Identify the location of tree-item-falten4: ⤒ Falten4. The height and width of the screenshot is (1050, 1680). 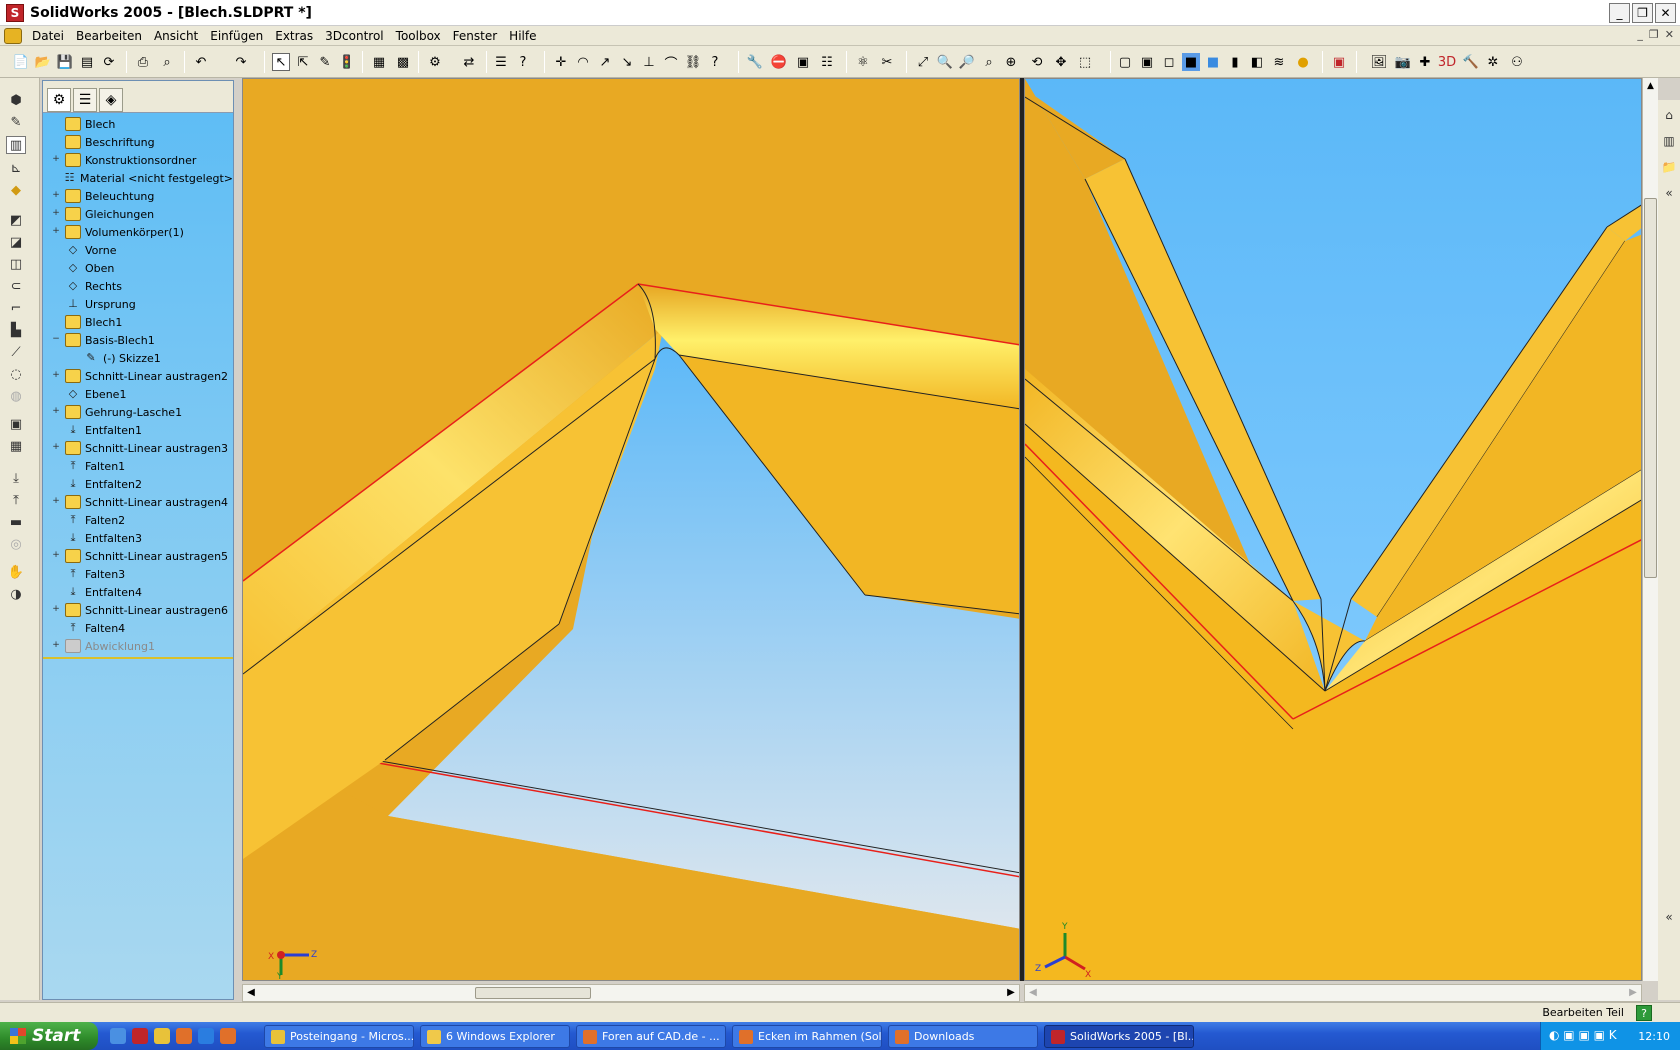
(138, 628).